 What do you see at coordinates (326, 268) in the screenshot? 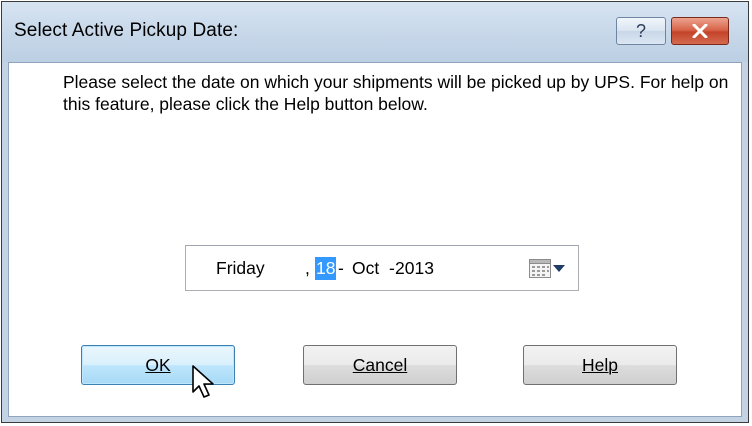
I see `date-day-field: 18` at bounding box center [326, 268].